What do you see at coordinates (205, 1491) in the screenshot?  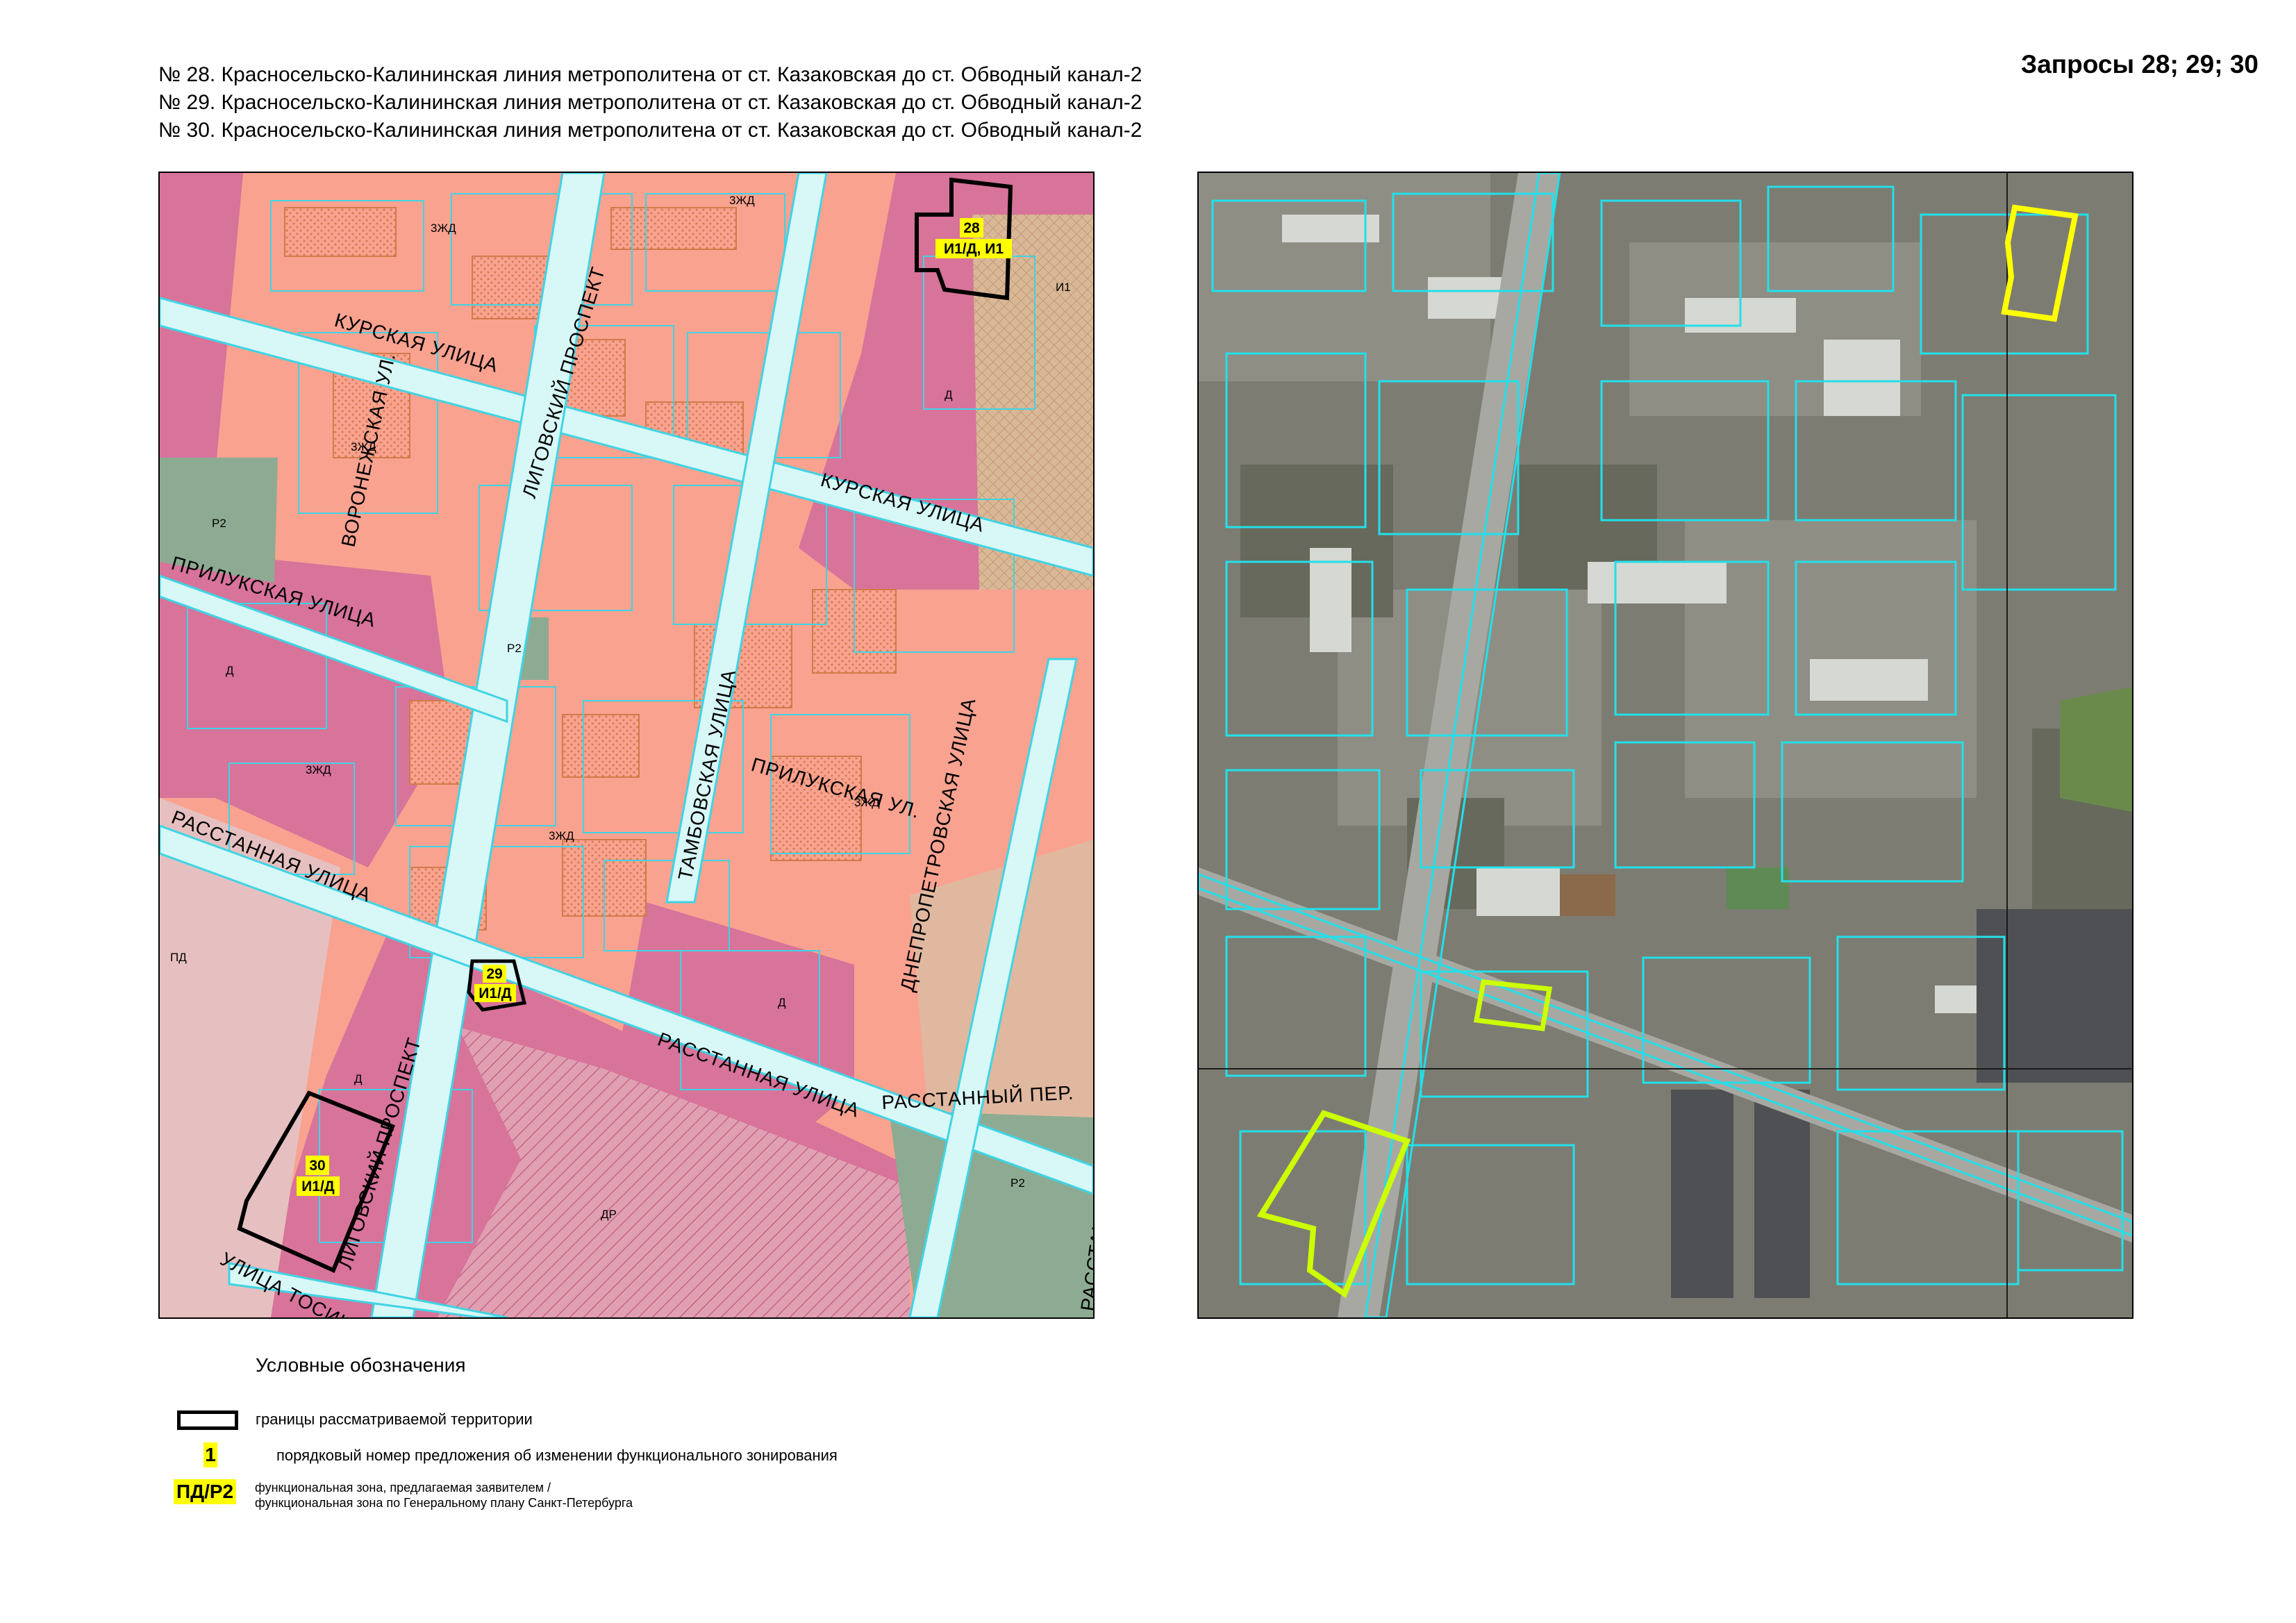 I see `legend-zone-swatch: ПД/Р2` at bounding box center [205, 1491].